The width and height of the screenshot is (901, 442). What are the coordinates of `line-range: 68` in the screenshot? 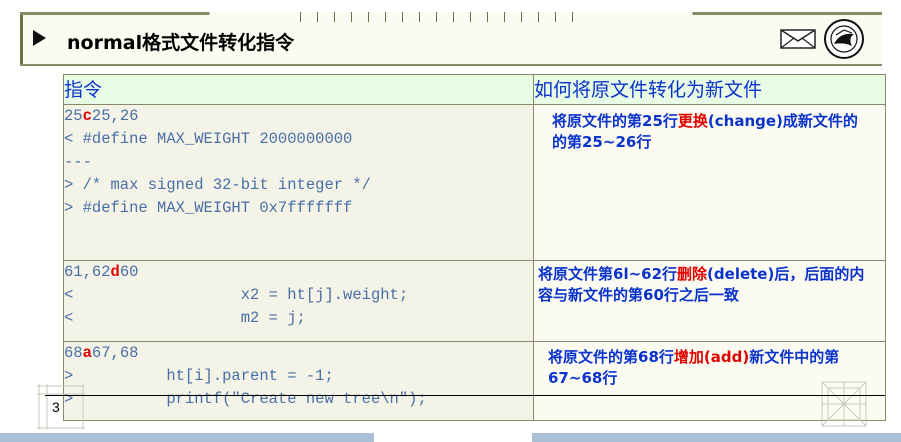 It's located at (73, 353).